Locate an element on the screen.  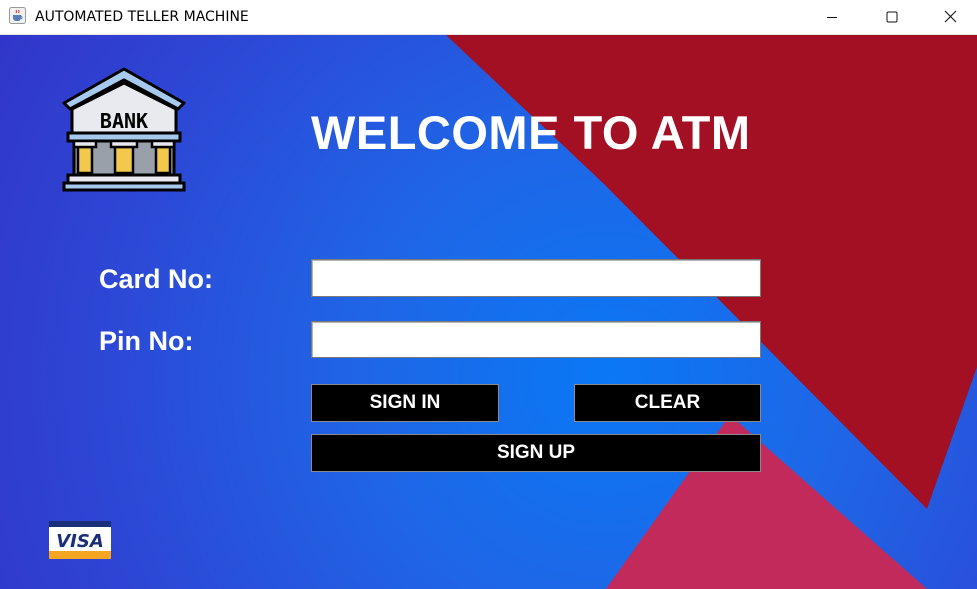
close-icon is located at coordinates (950, 16).